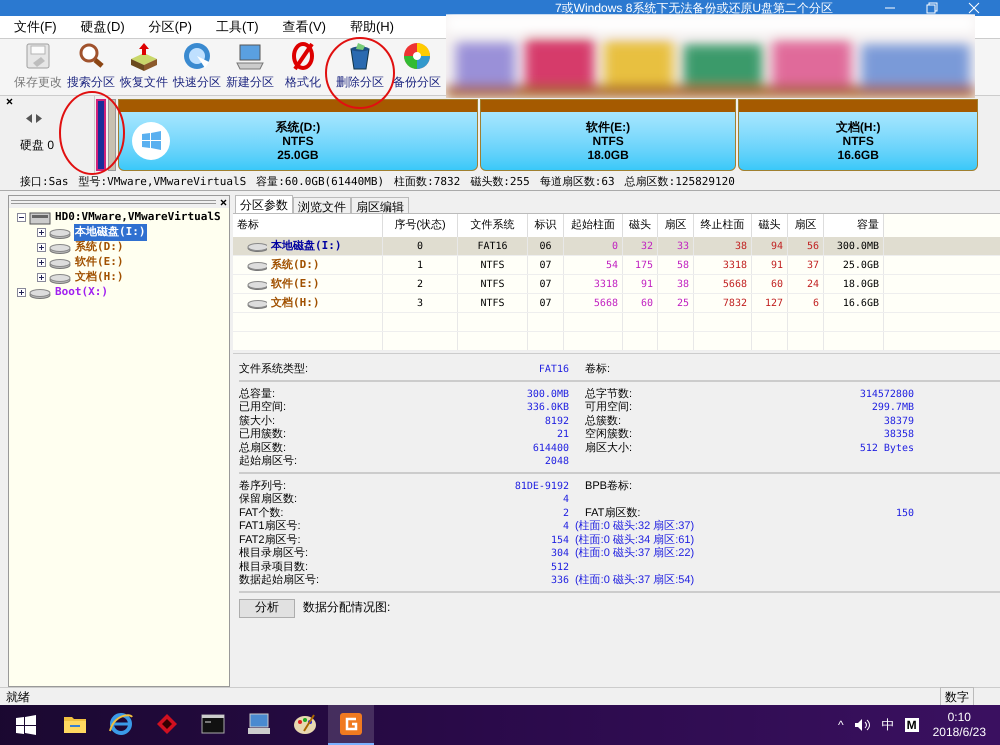  I want to click on ime-indicator: 中, so click(888, 725).